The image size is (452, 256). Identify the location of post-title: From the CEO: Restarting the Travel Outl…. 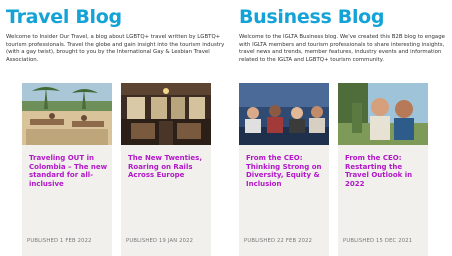
(385, 171).